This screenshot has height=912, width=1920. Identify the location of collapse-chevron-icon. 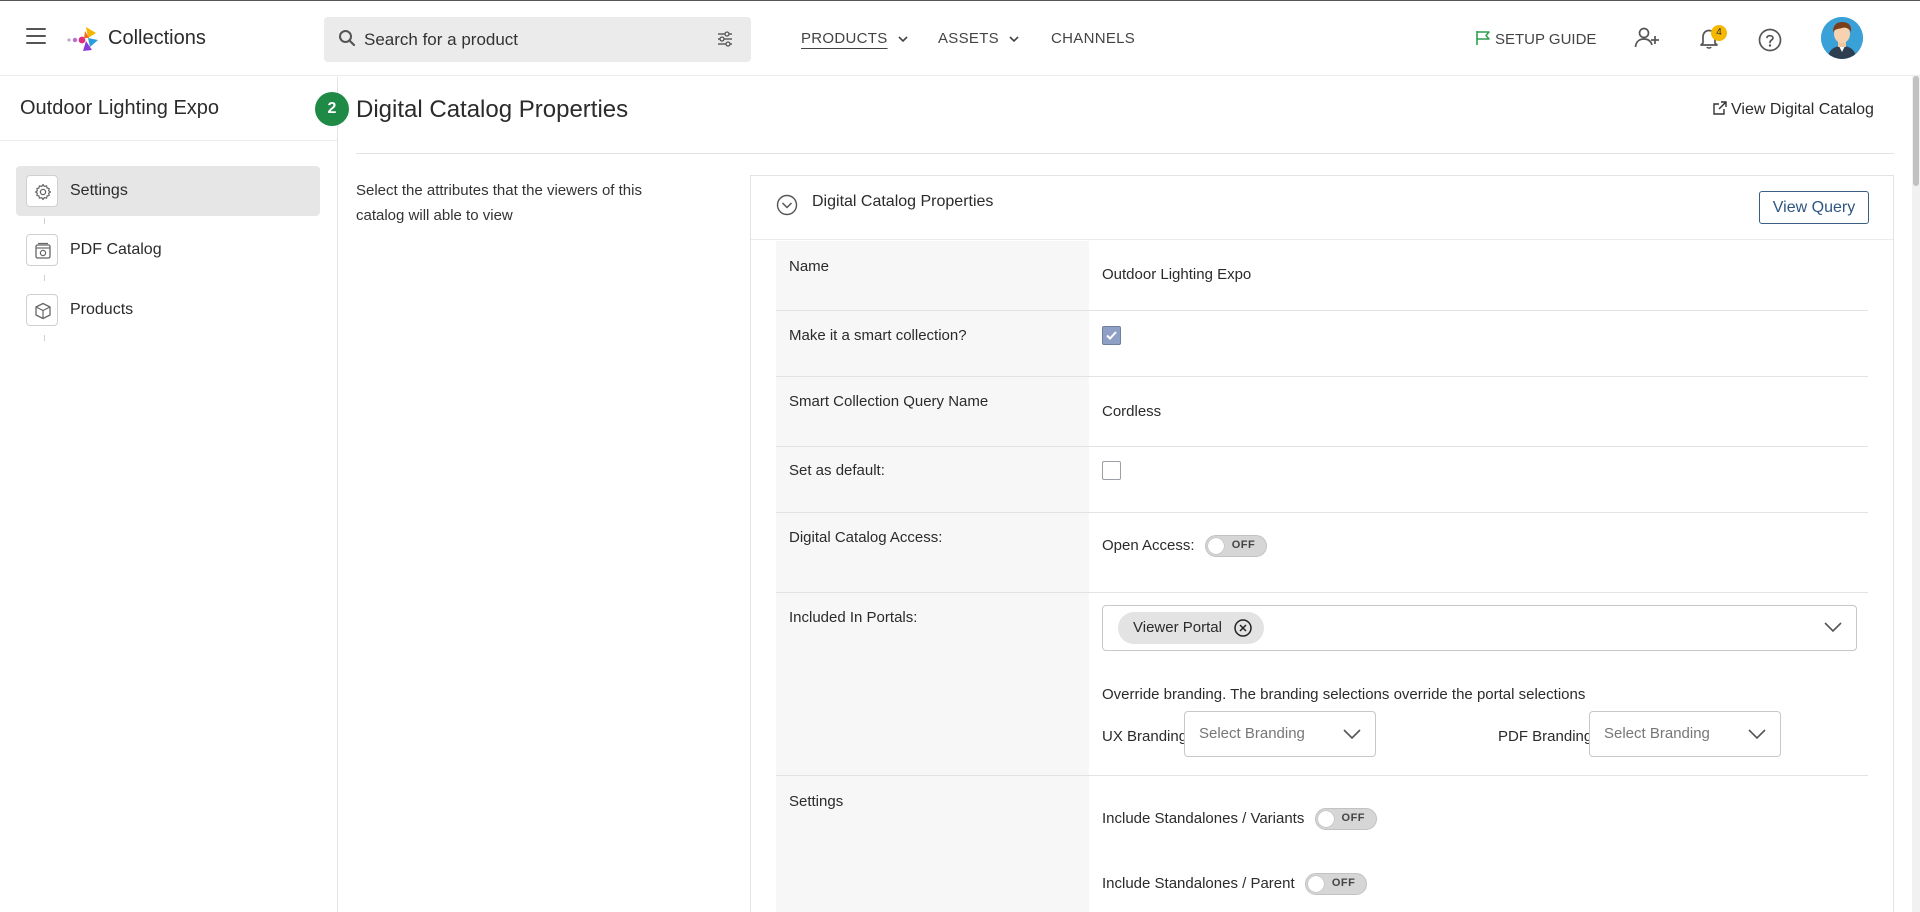
(787, 205).